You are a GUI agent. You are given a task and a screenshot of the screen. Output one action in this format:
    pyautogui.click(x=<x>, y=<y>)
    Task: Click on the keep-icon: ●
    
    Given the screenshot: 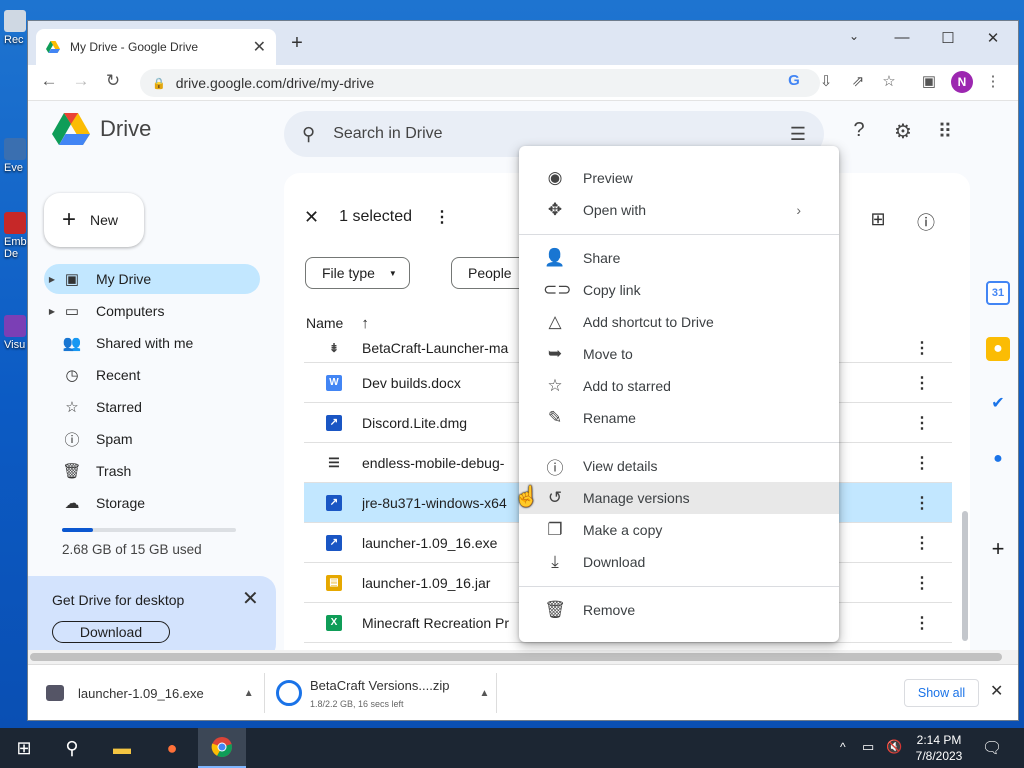 What is the action you would take?
    pyautogui.click(x=998, y=349)
    